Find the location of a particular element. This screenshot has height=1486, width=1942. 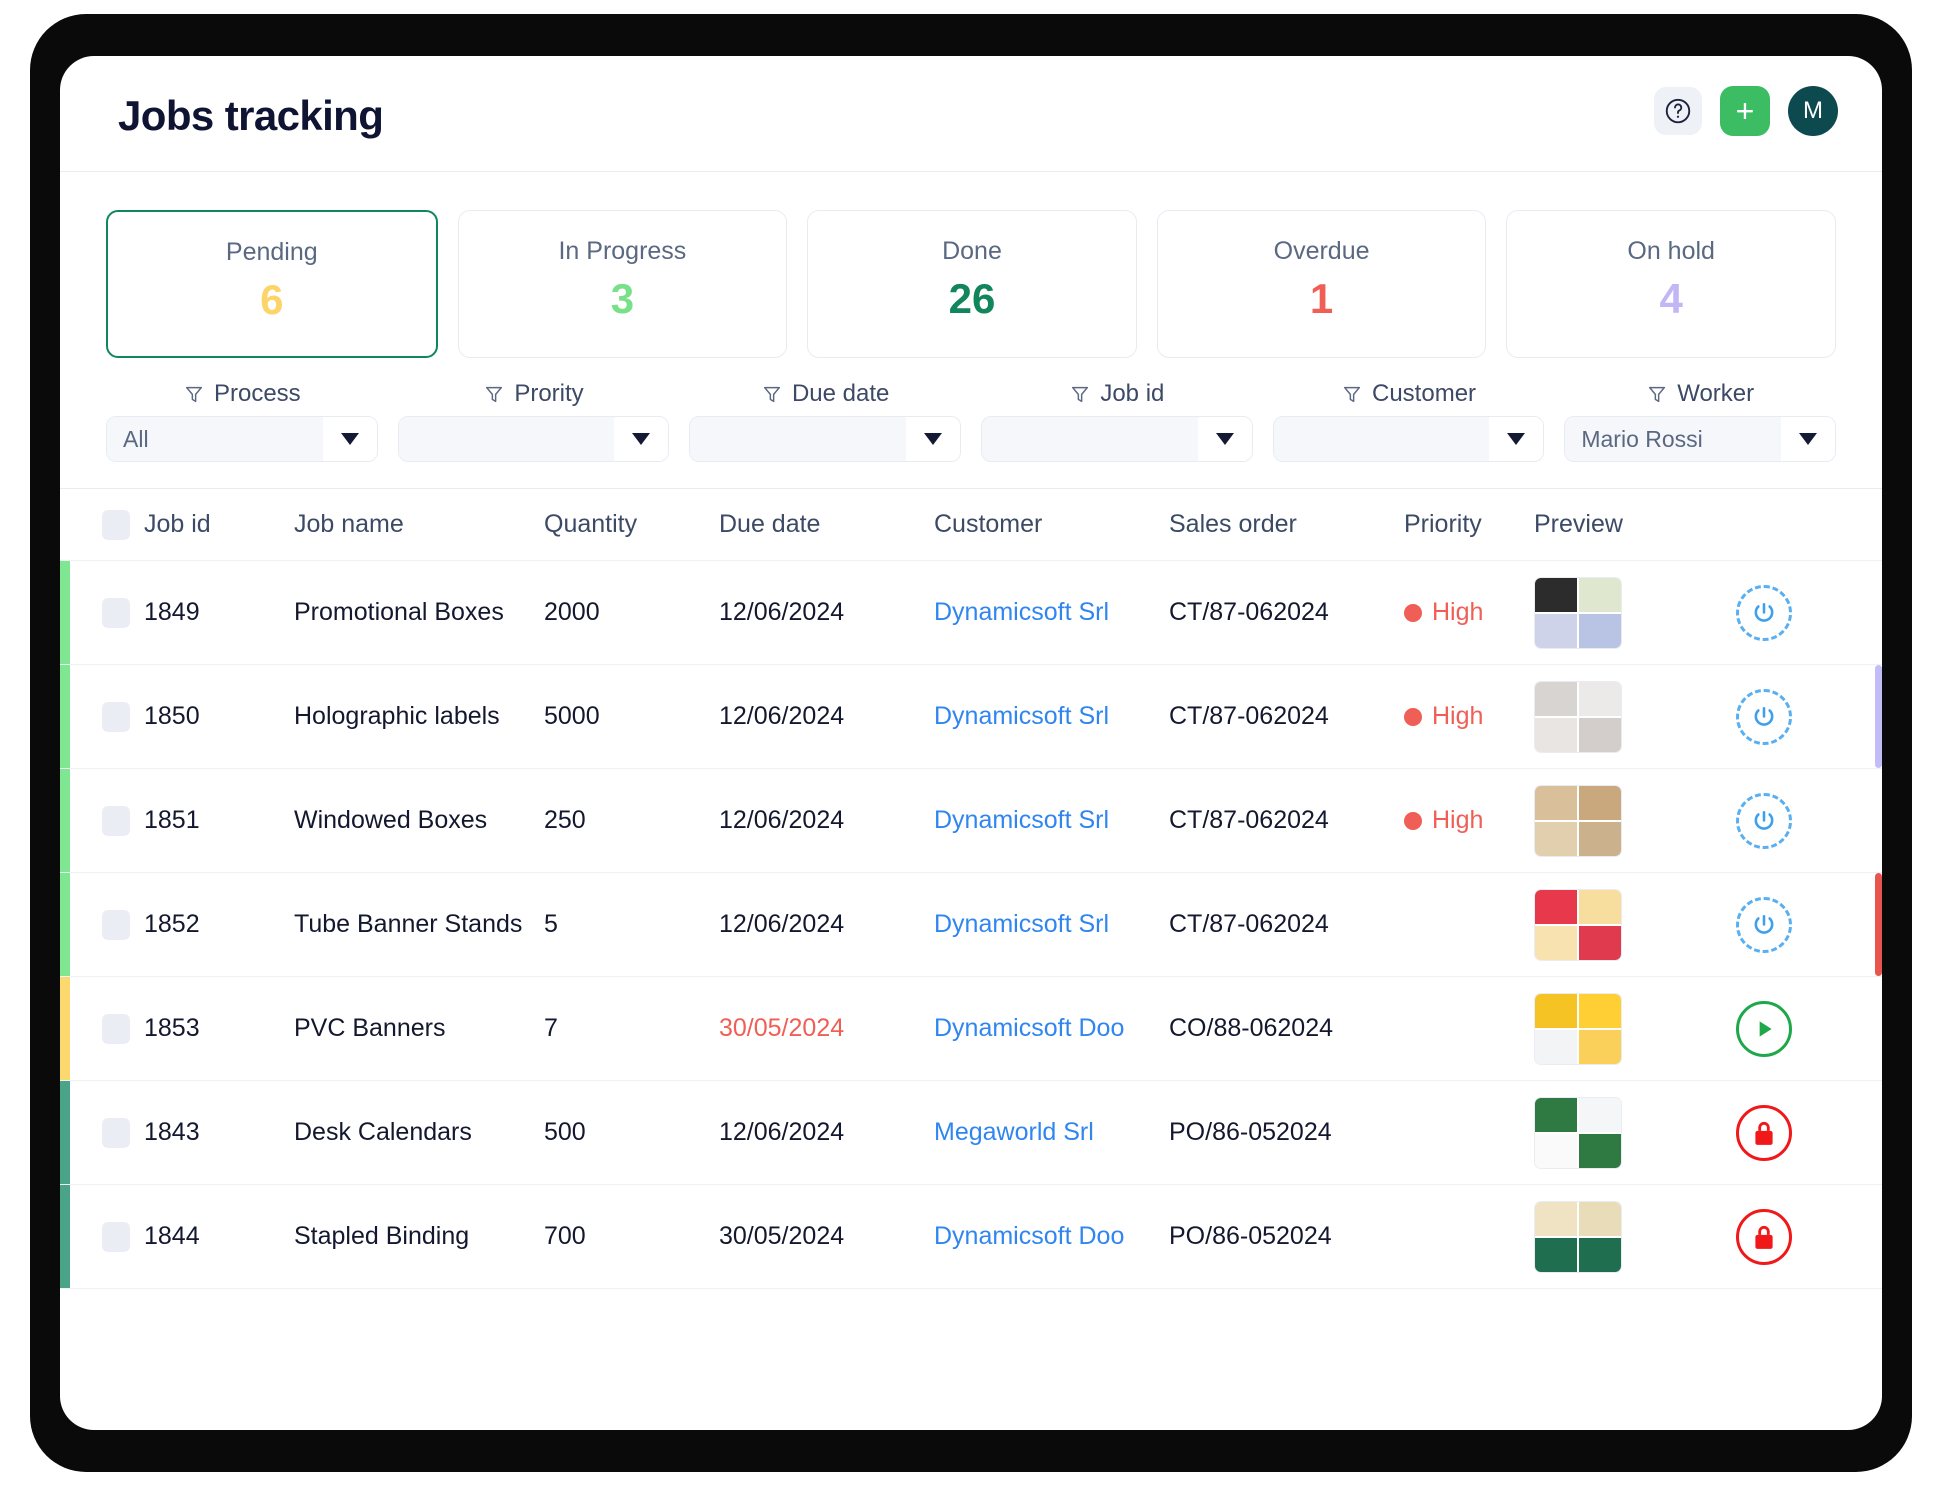

plus-icon: + is located at coordinates (1745, 111).